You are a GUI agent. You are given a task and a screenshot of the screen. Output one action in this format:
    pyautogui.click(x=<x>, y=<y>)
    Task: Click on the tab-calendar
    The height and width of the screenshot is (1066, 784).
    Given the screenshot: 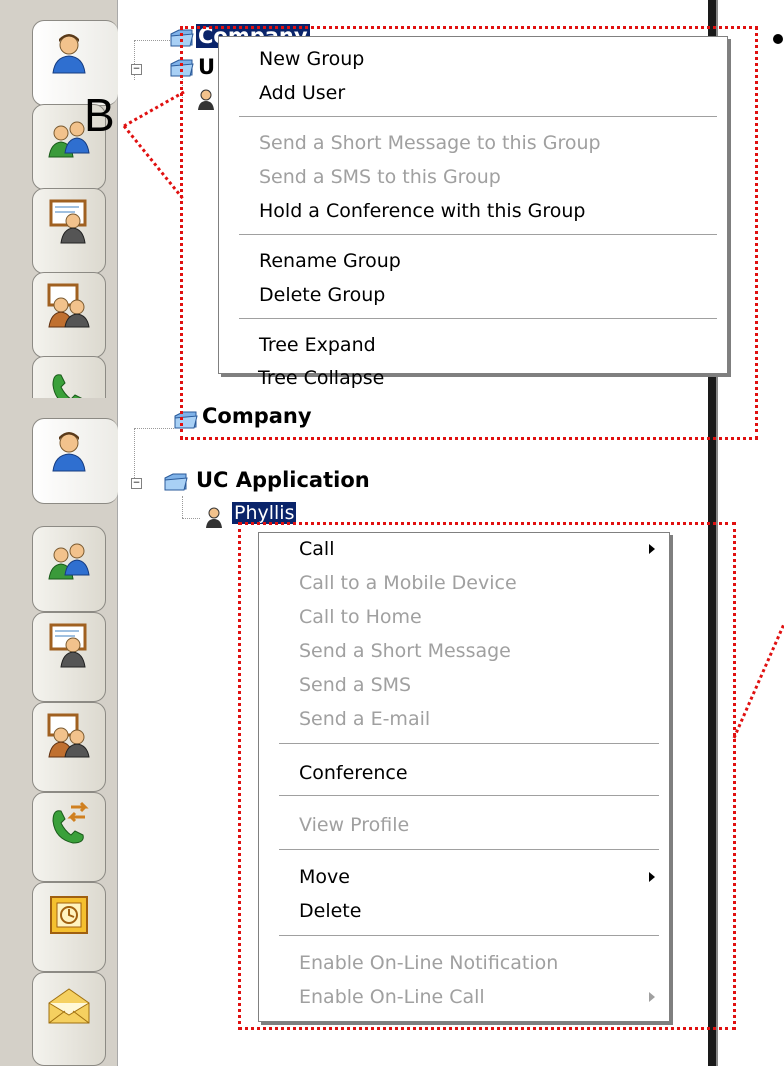 What is the action you would take?
    pyautogui.click(x=69, y=927)
    